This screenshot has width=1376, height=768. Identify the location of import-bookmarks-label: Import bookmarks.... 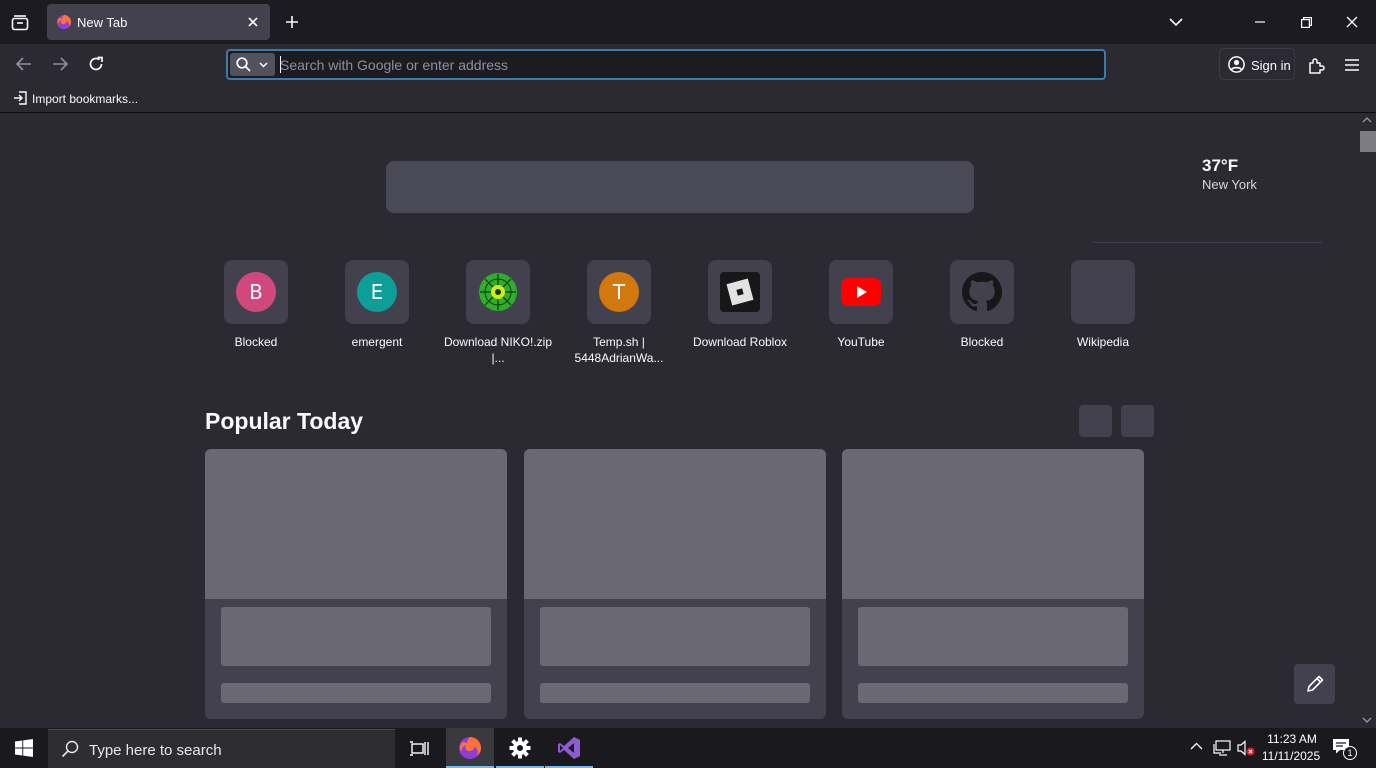
(85, 99).